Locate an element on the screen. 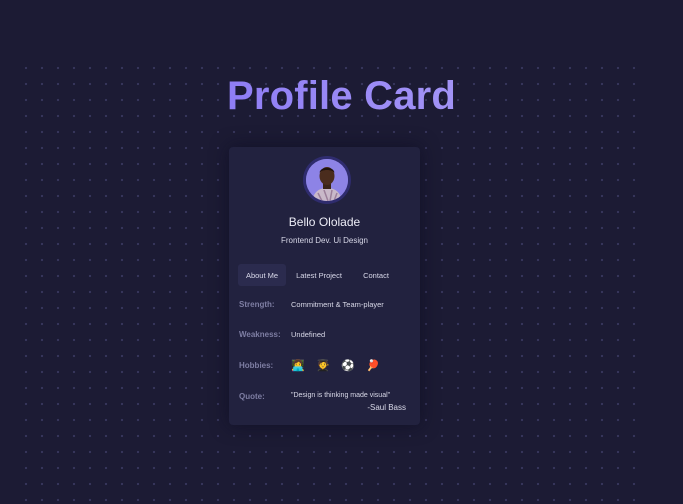 This screenshot has height=504, width=683. soccer-ball-emoji-icon: ⚽ is located at coordinates (348, 365).